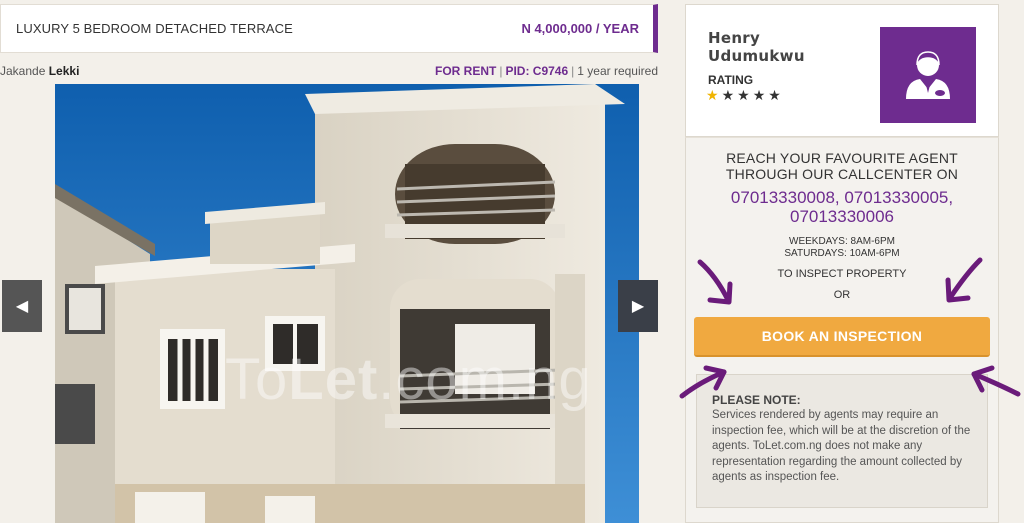 The height and width of the screenshot is (523, 1024). I want to click on agent-last-name: Udumukwu, so click(756, 56).